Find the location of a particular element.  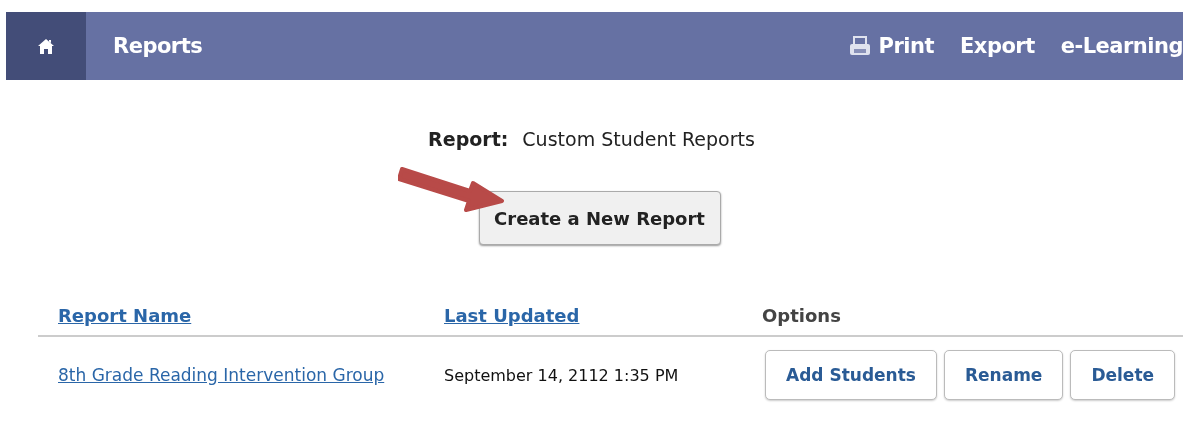

report-label: Report: is located at coordinates (468, 139).